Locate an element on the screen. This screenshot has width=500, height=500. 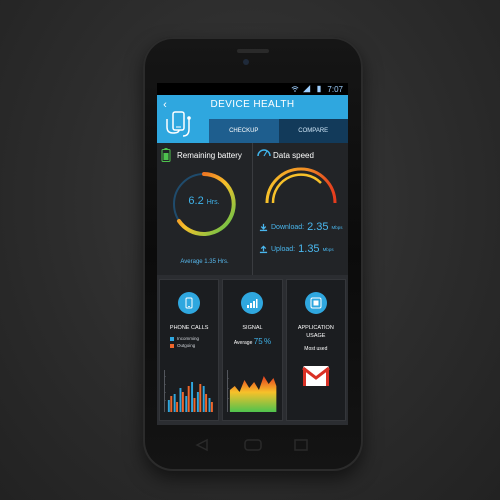
app-usage-title: APPLICATION USAGE is located at coordinates (315, 332).